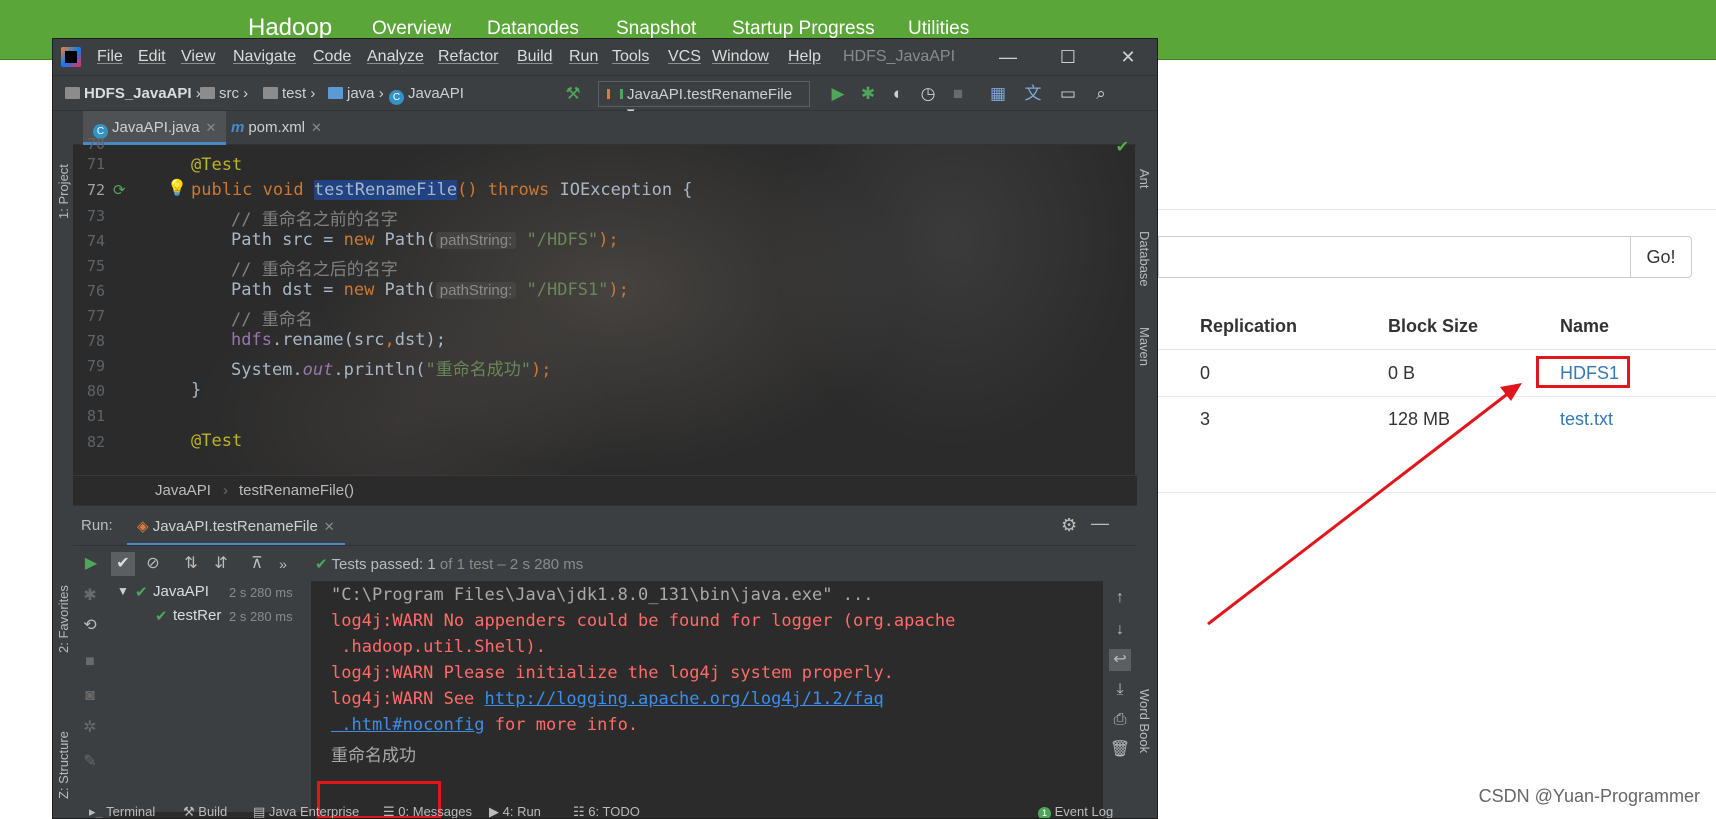 This screenshot has width=1716, height=819. I want to click on go-button: Go!, so click(1661, 257).